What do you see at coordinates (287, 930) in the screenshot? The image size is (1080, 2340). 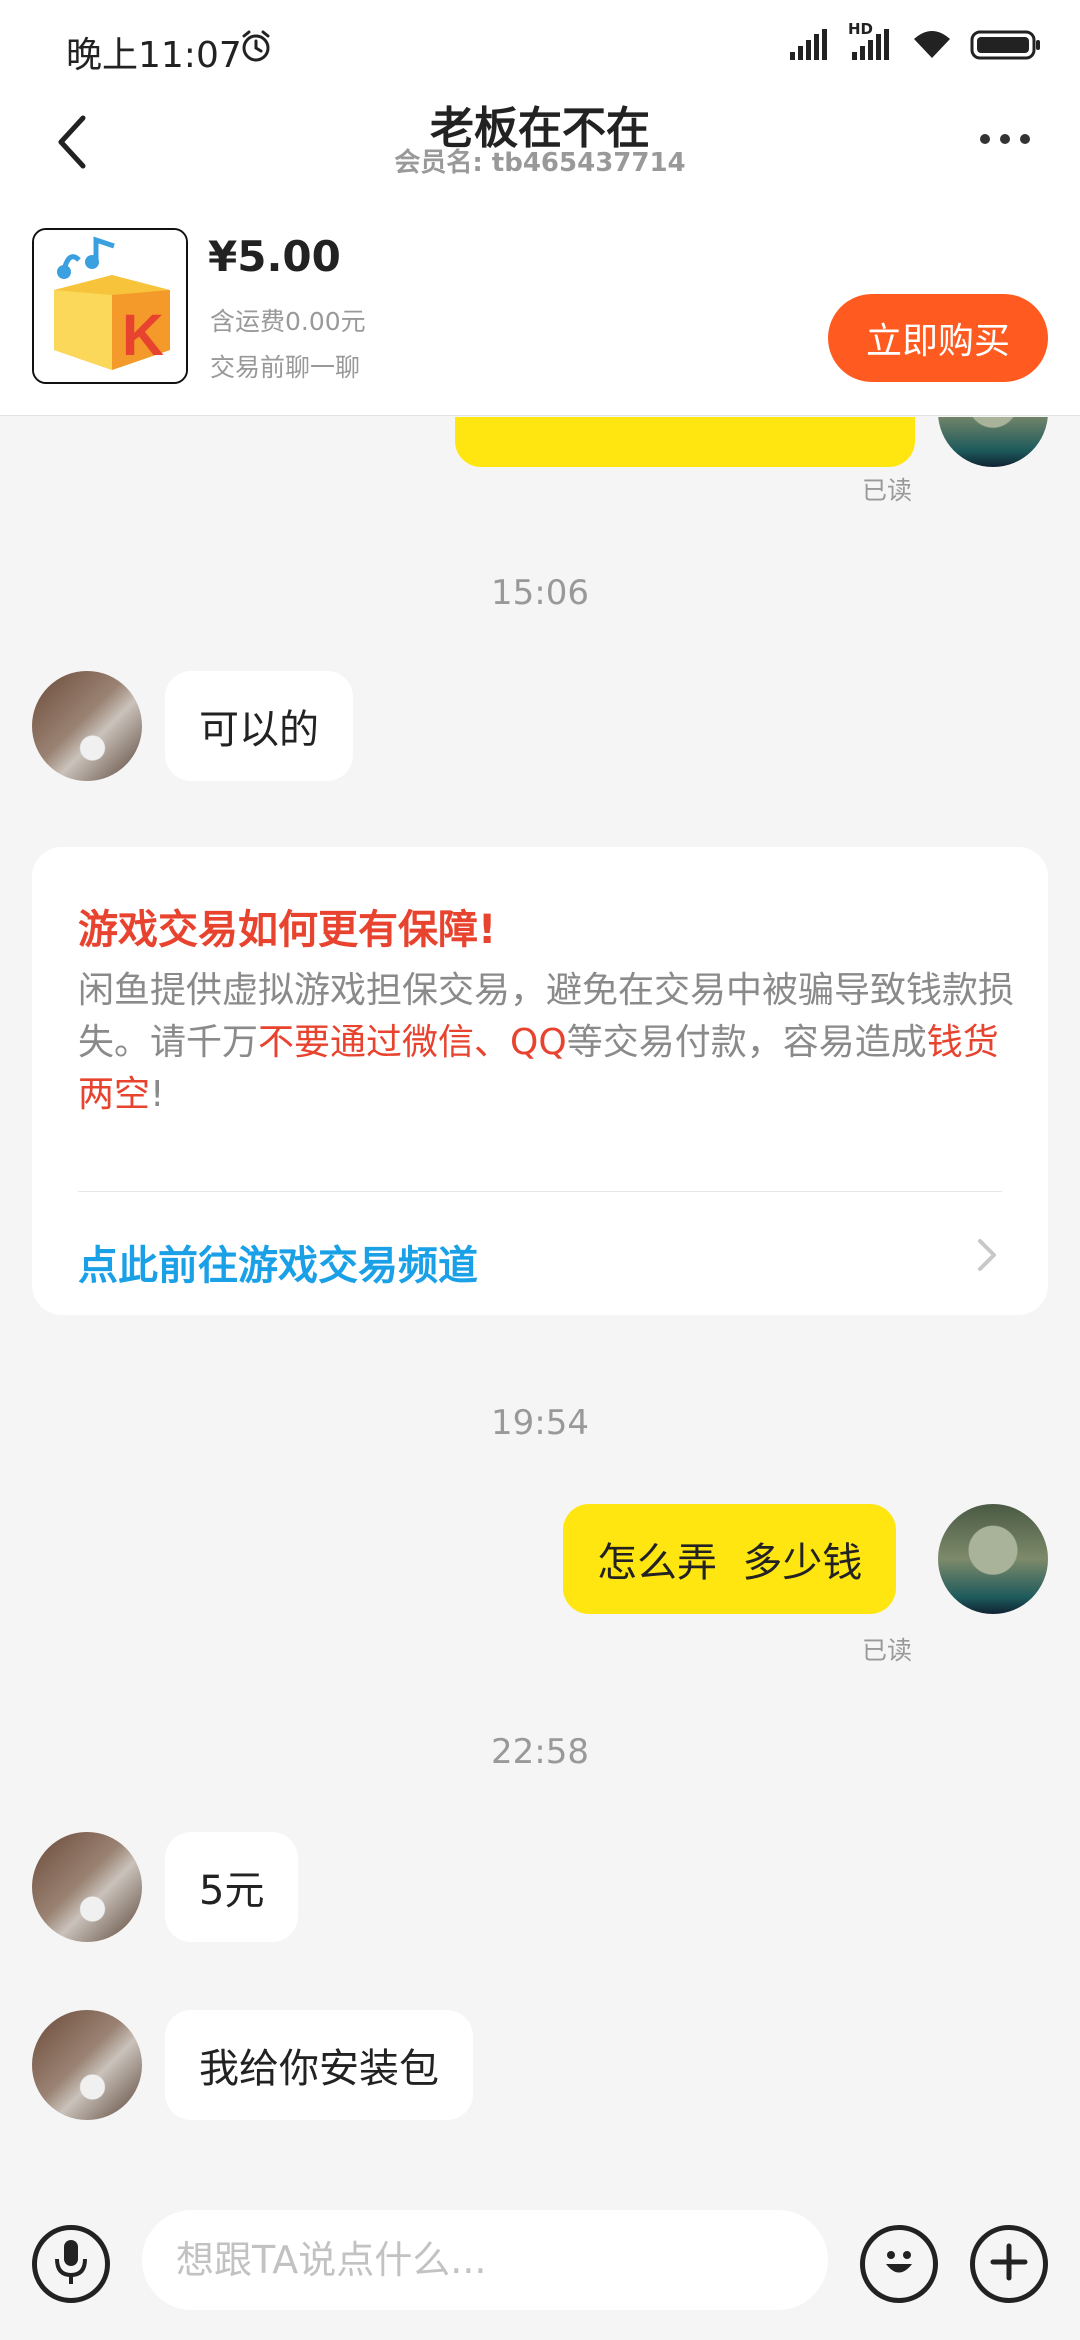 I see `notice-title: 游戏交易如何更有保障!` at bounding box center [287, 930].